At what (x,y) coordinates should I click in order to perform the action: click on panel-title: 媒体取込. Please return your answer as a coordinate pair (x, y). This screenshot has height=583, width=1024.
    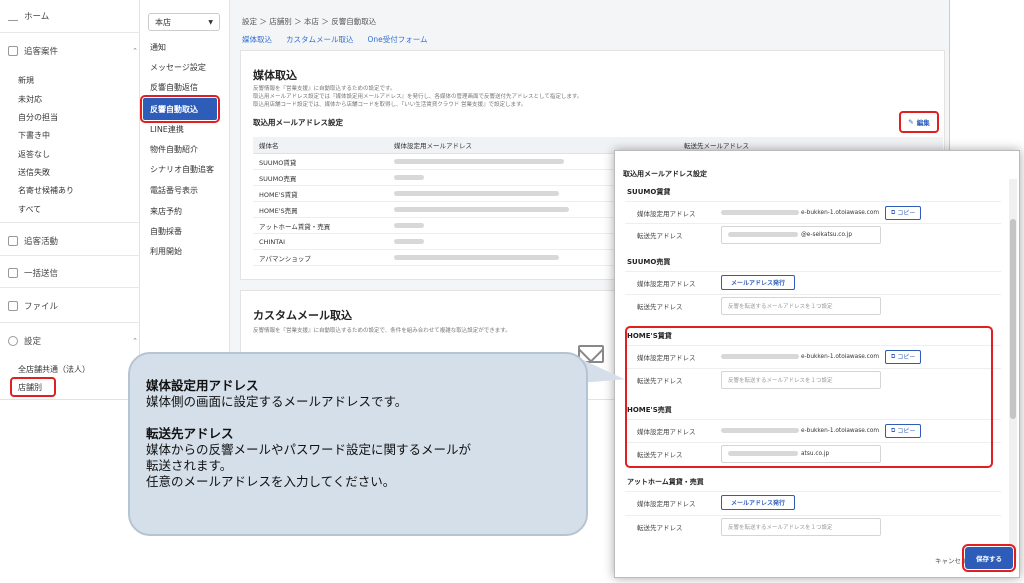
    Looking at the image, I should click on (275, 75).